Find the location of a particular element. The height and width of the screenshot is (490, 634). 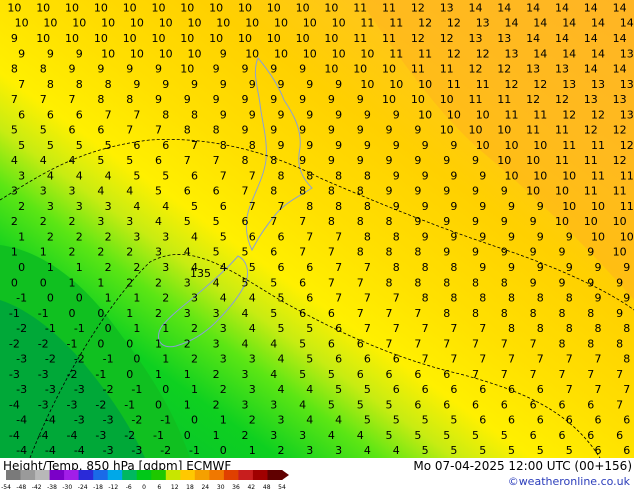

temp-value: 3 is located at coordinates (273, 404).